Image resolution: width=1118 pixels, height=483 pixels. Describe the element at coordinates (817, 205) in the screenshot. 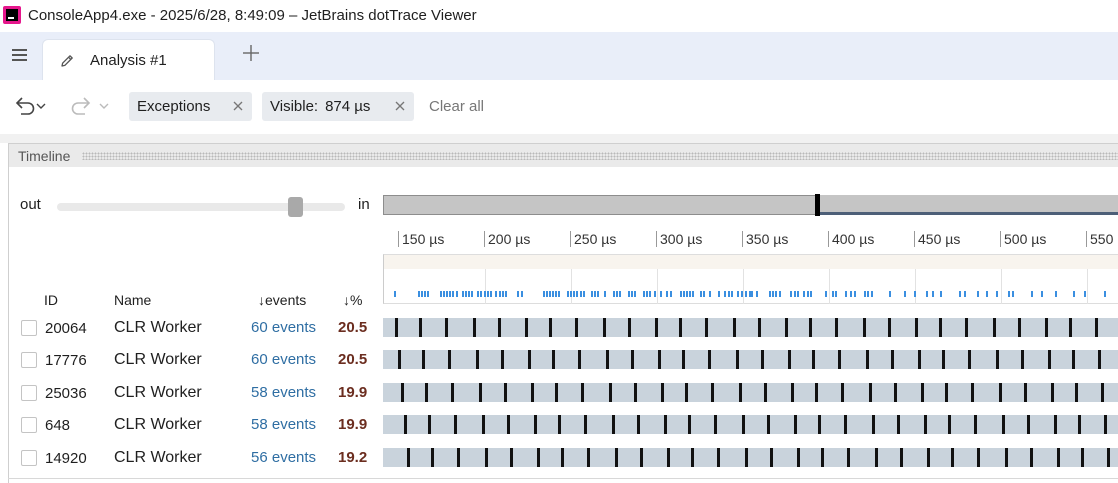

I see `range-handle` at that location.